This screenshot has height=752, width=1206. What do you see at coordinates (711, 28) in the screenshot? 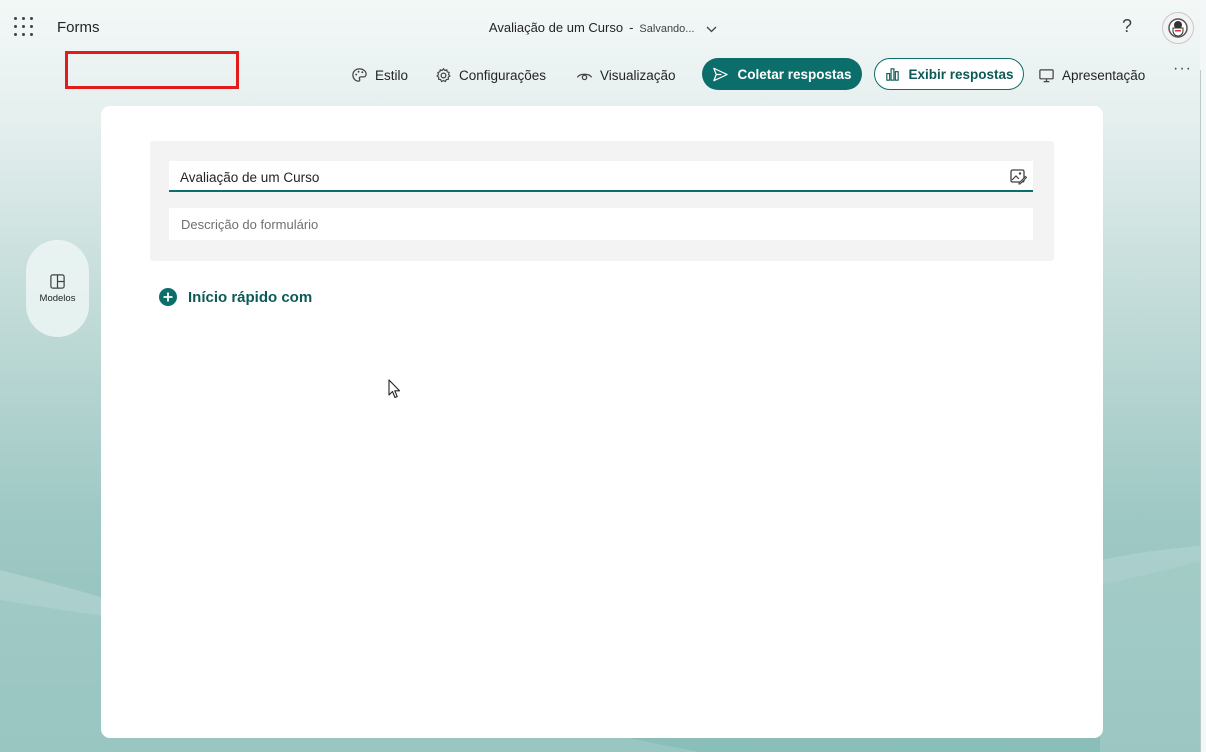
I see `chevron-down-icon` at bounding box center [711, 28].